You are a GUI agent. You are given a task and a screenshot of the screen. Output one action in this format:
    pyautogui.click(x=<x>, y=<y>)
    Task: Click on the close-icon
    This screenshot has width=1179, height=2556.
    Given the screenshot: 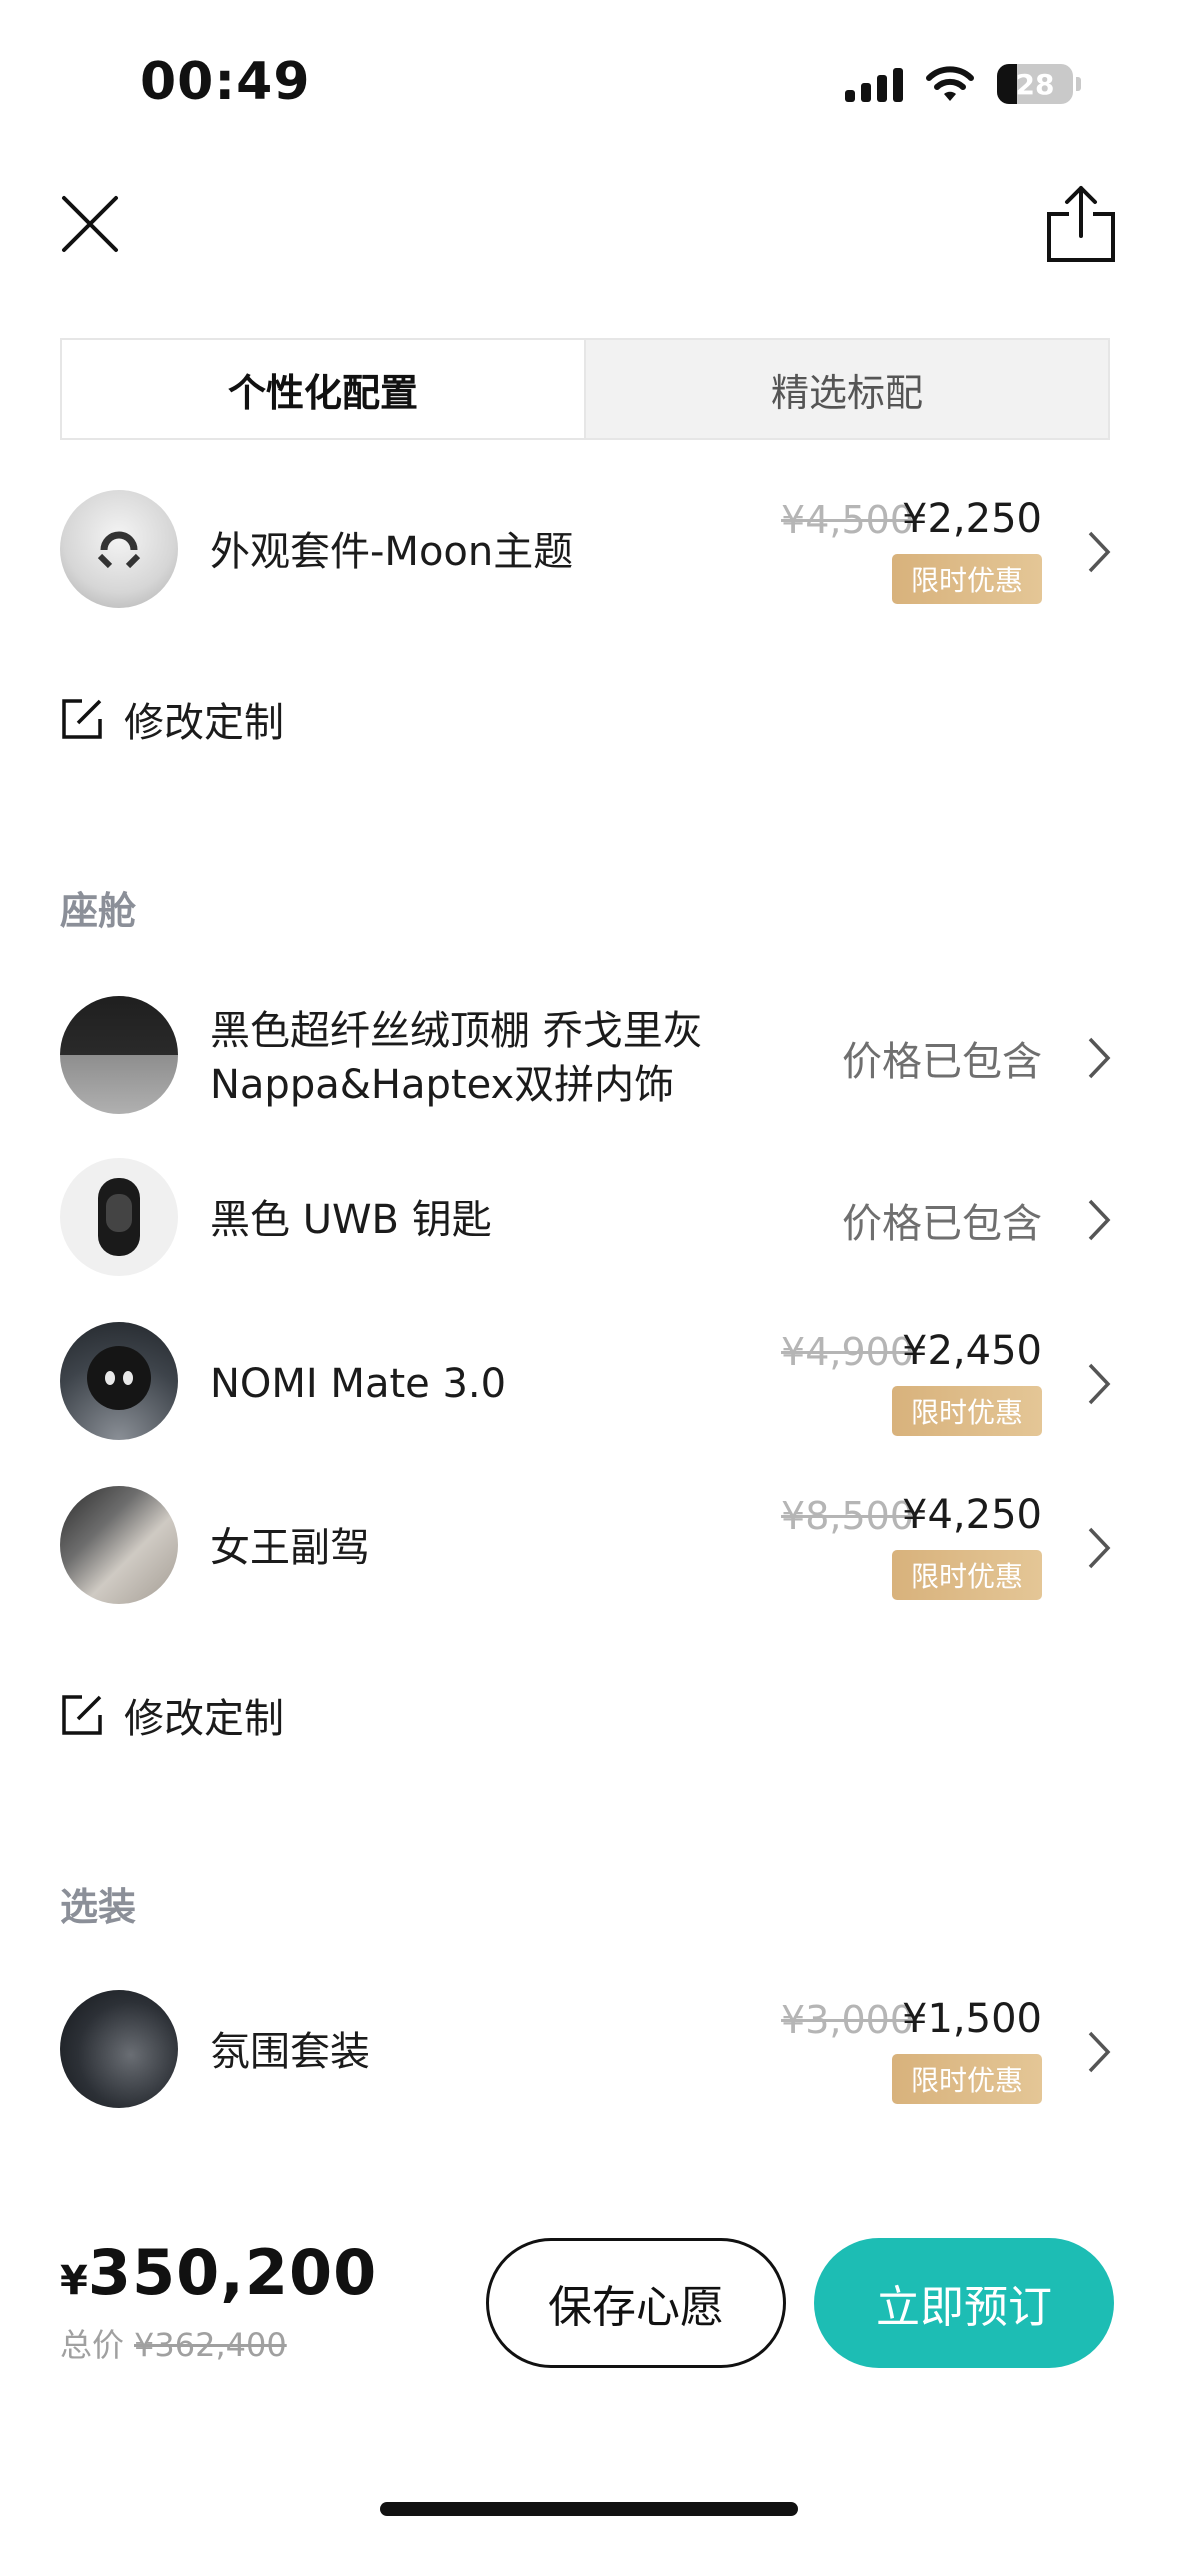 What is the action you would take?
    pyautogui.click(x=90, y=224)
    